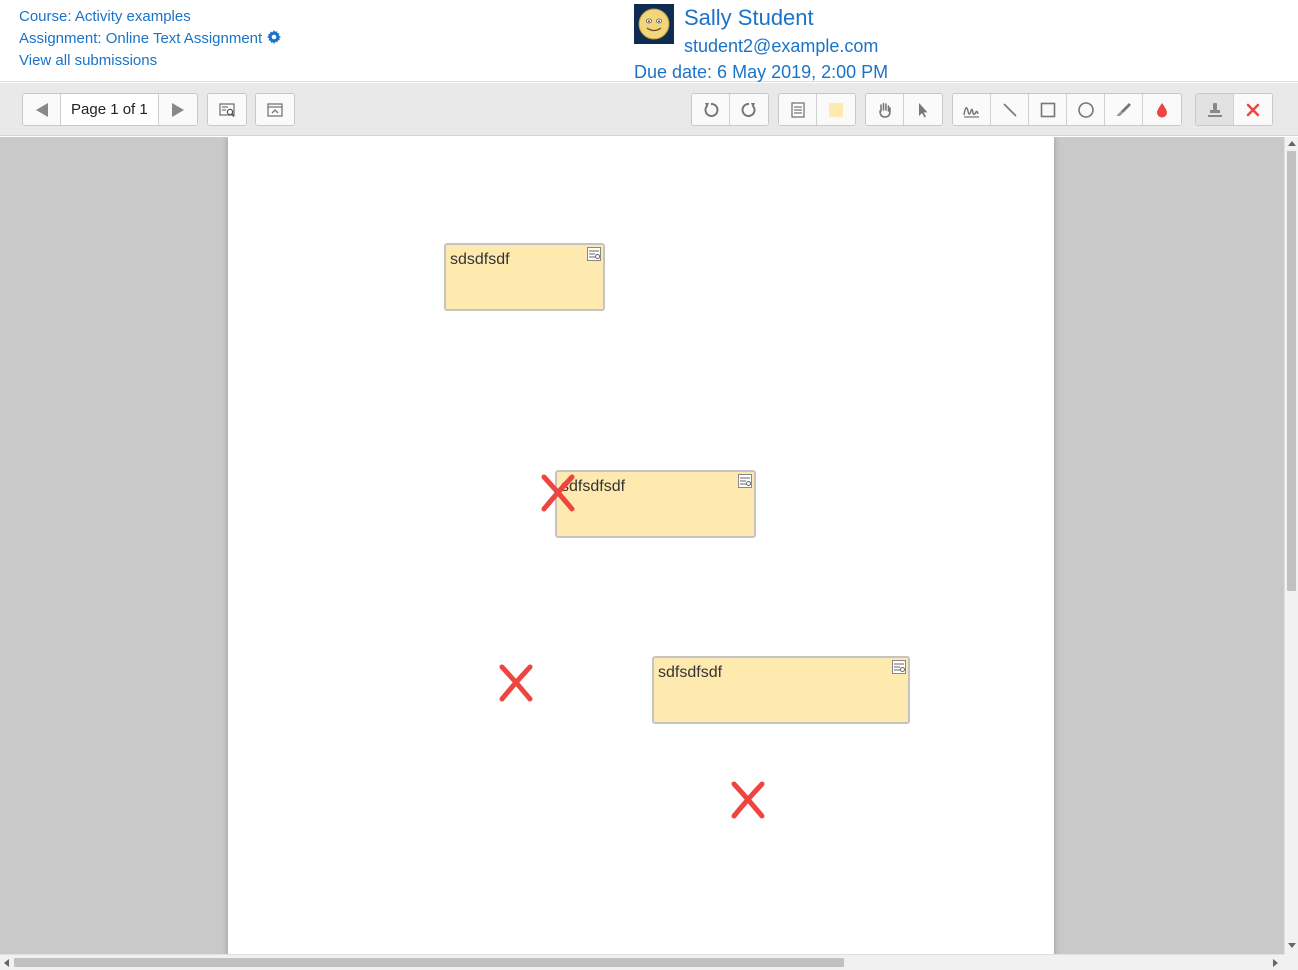 The width and height of the screenshot is (1298, 970). I want to click on pan-select-group, so click(904, 109).